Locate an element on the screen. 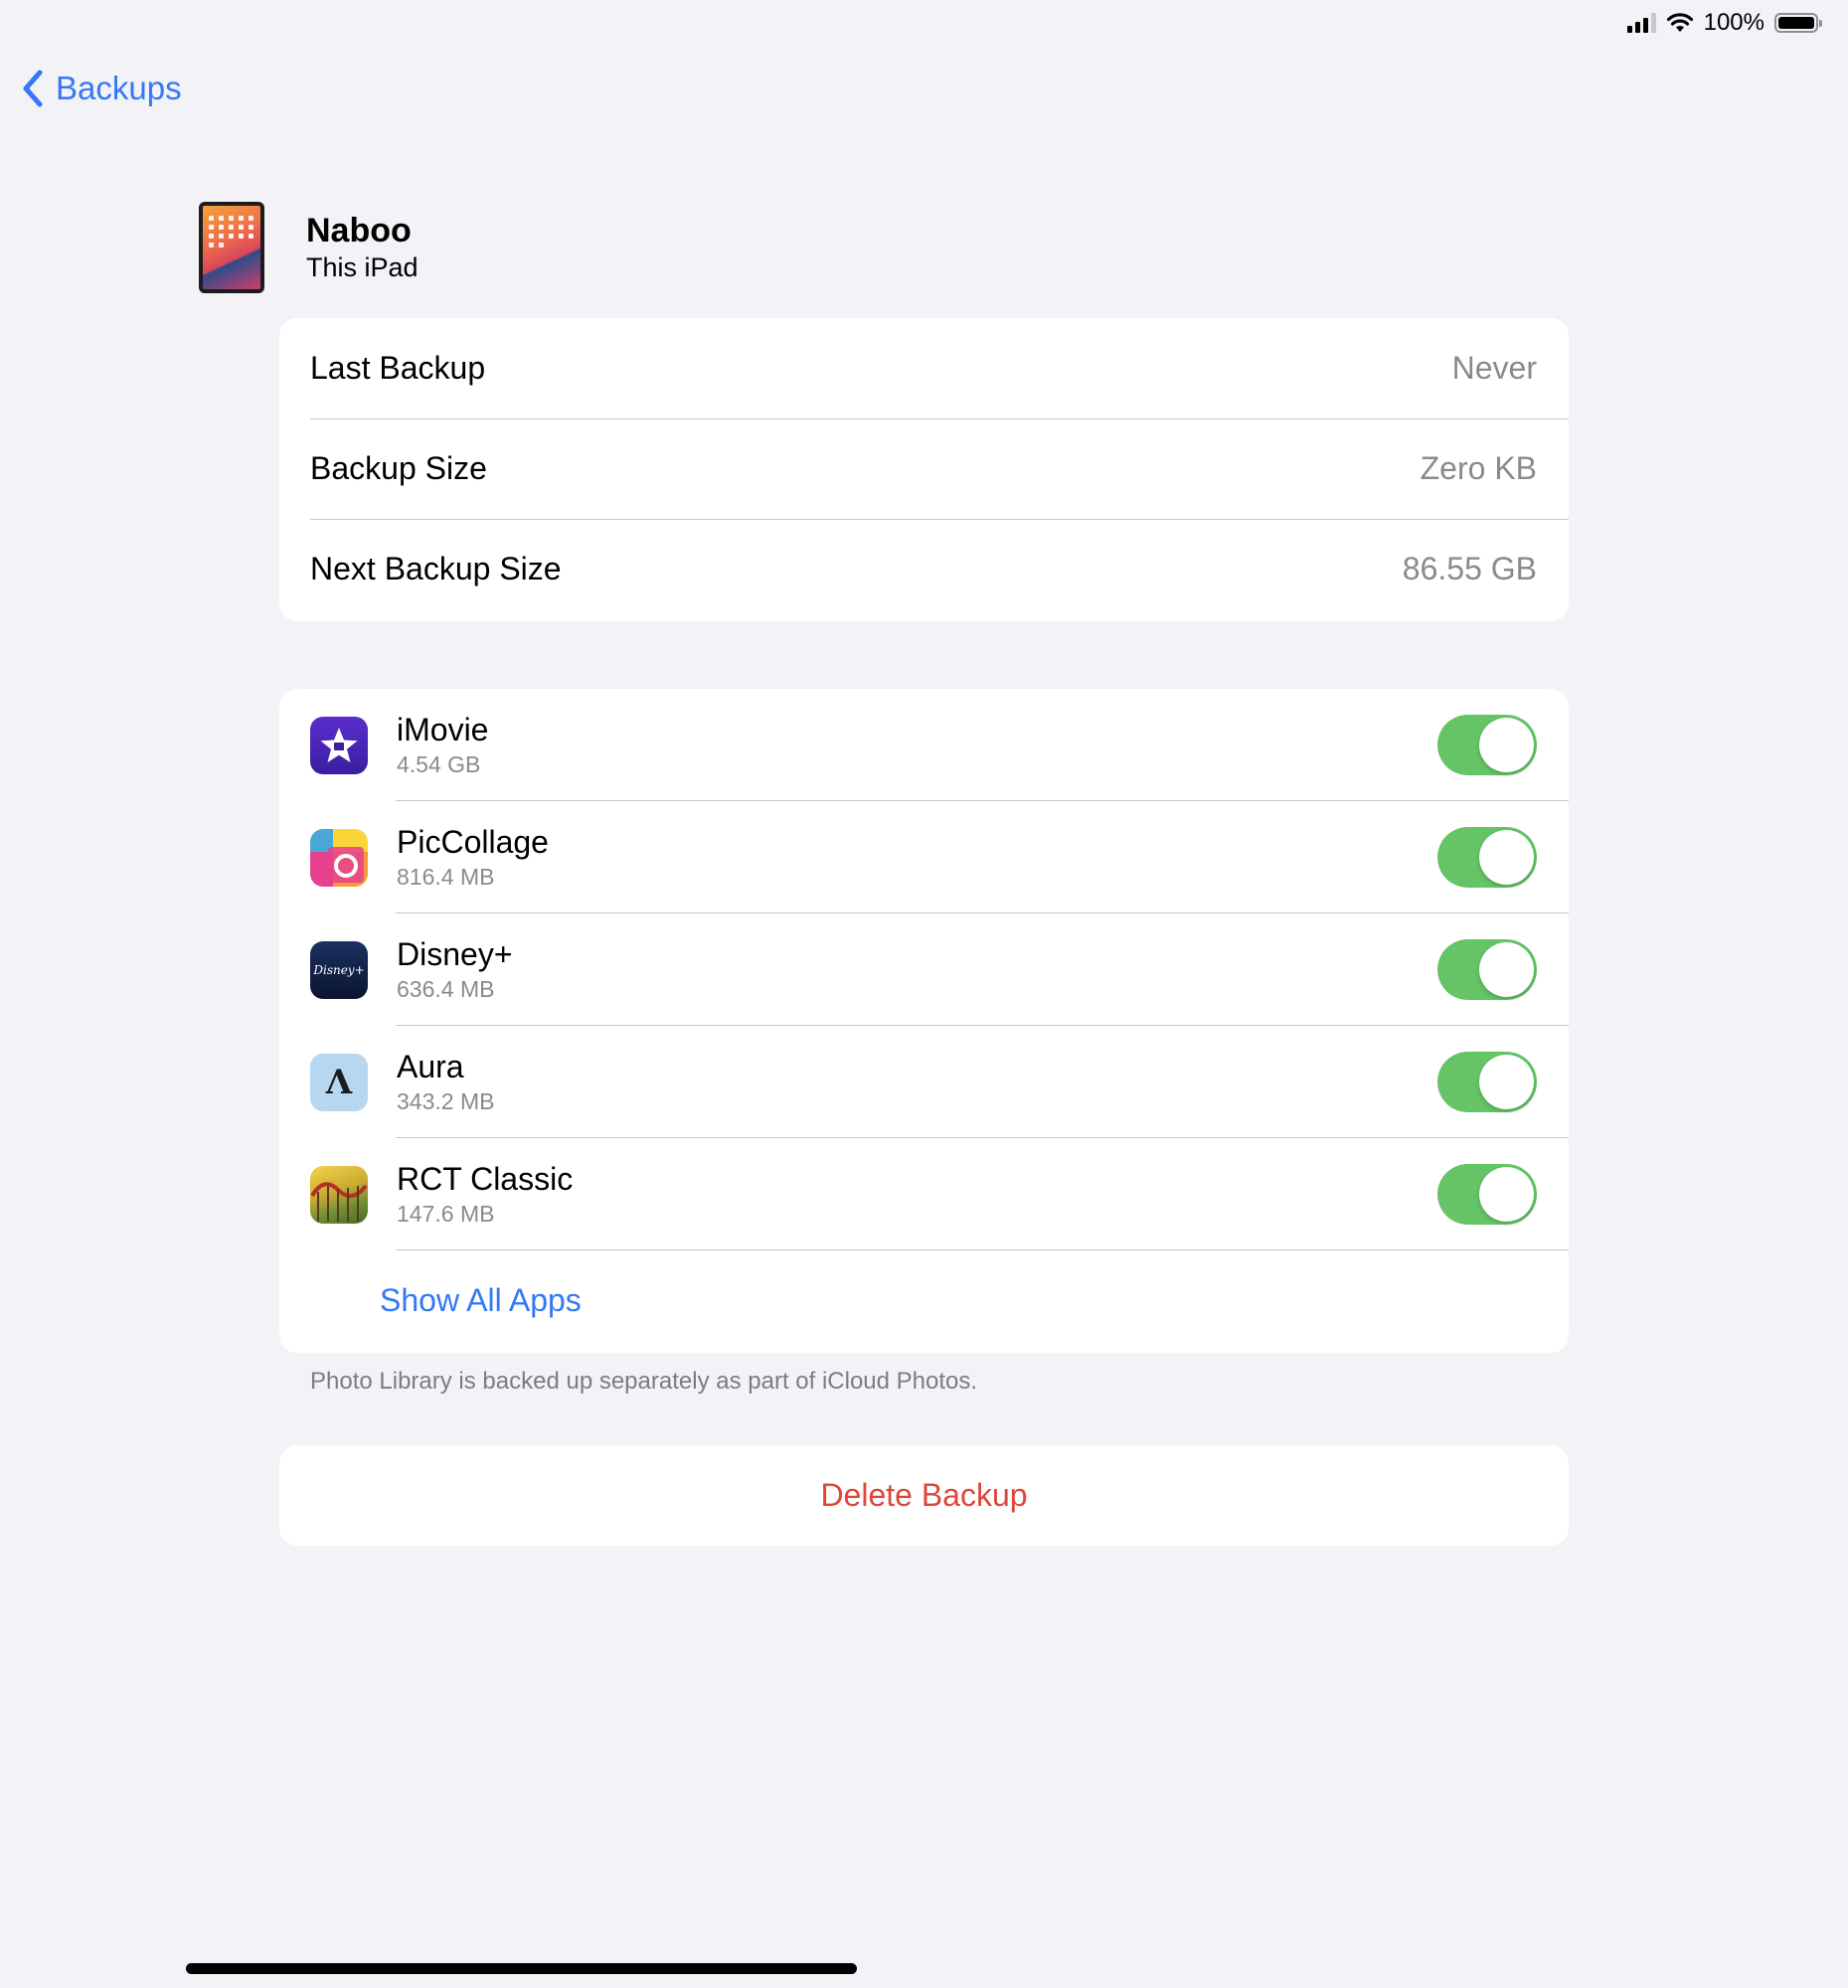 The width and height of the screenshot is (1848, 1988). status-bar: 100% is located at coordinates (1724, 23).